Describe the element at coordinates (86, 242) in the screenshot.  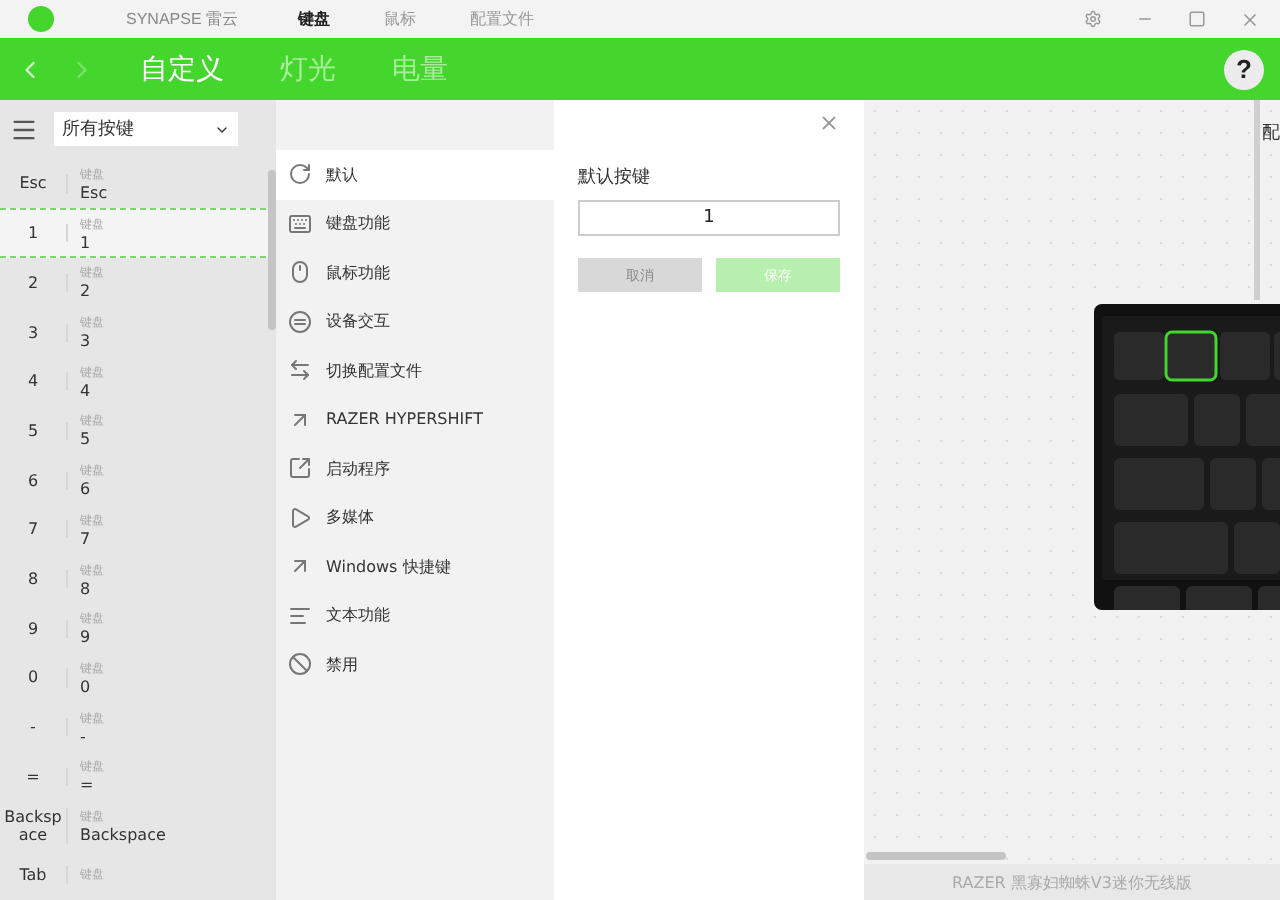
I see `key-assignment: 1` at that location.